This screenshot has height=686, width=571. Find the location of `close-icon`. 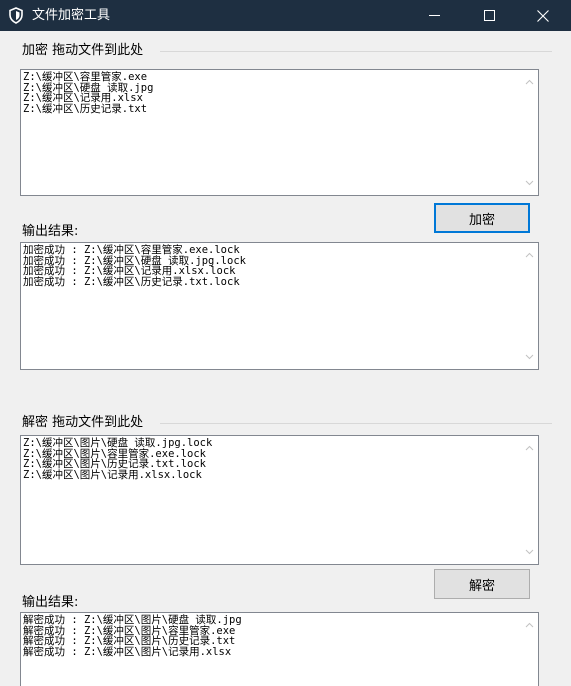

close-icon is located at coordinates (543, 15).